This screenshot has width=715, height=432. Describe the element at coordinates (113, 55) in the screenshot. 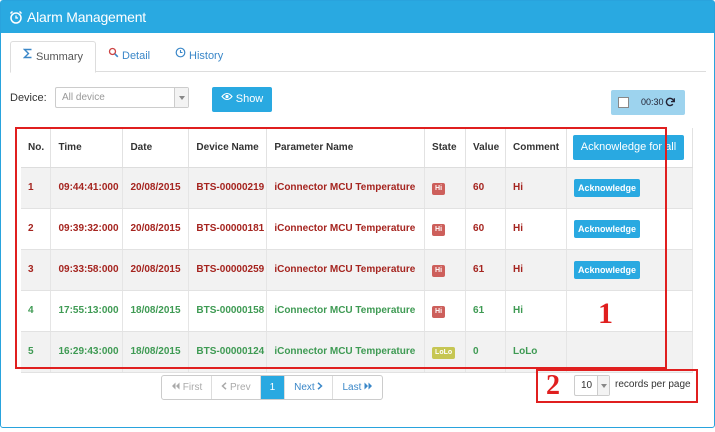

I see `magnifier-icon` at that location.